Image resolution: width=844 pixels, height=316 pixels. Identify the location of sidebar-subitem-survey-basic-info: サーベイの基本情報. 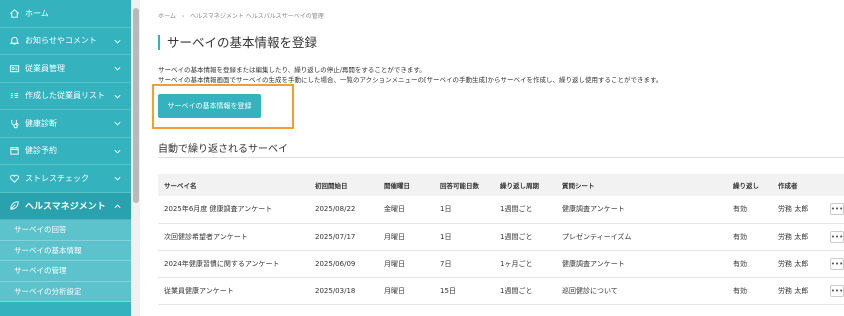
(65, 250).